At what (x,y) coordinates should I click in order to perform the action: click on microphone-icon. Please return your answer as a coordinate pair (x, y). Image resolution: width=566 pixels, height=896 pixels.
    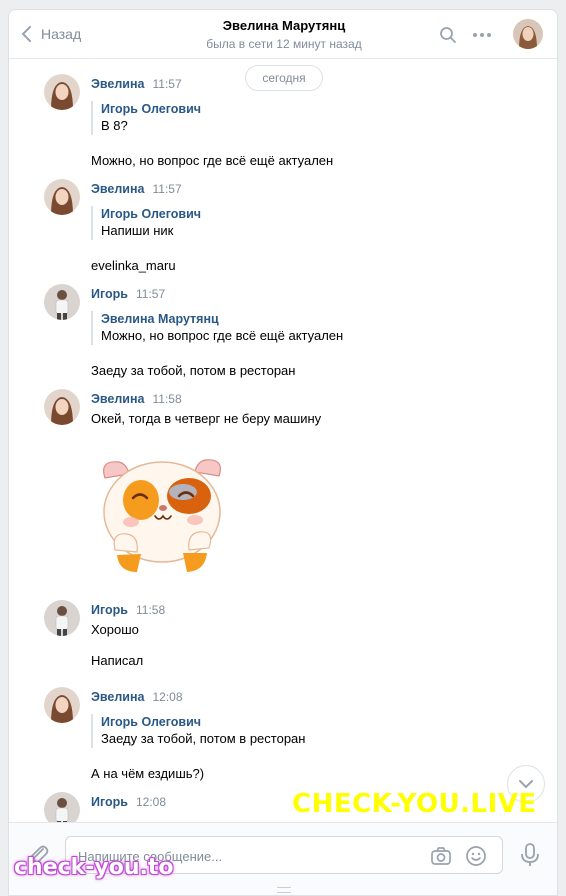
    Looking at the image, I should click on (530, 855).